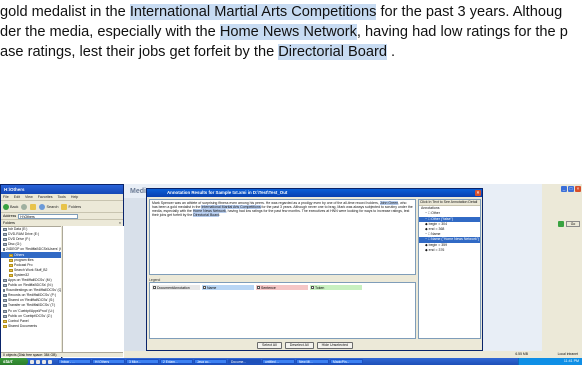 Image resolution: width=582 pixels, height=365 pixels. What do you see at coordinates (320, 287) in the screenshot?
I see `legend-label-text: Token` at bounding box center [320, 287].